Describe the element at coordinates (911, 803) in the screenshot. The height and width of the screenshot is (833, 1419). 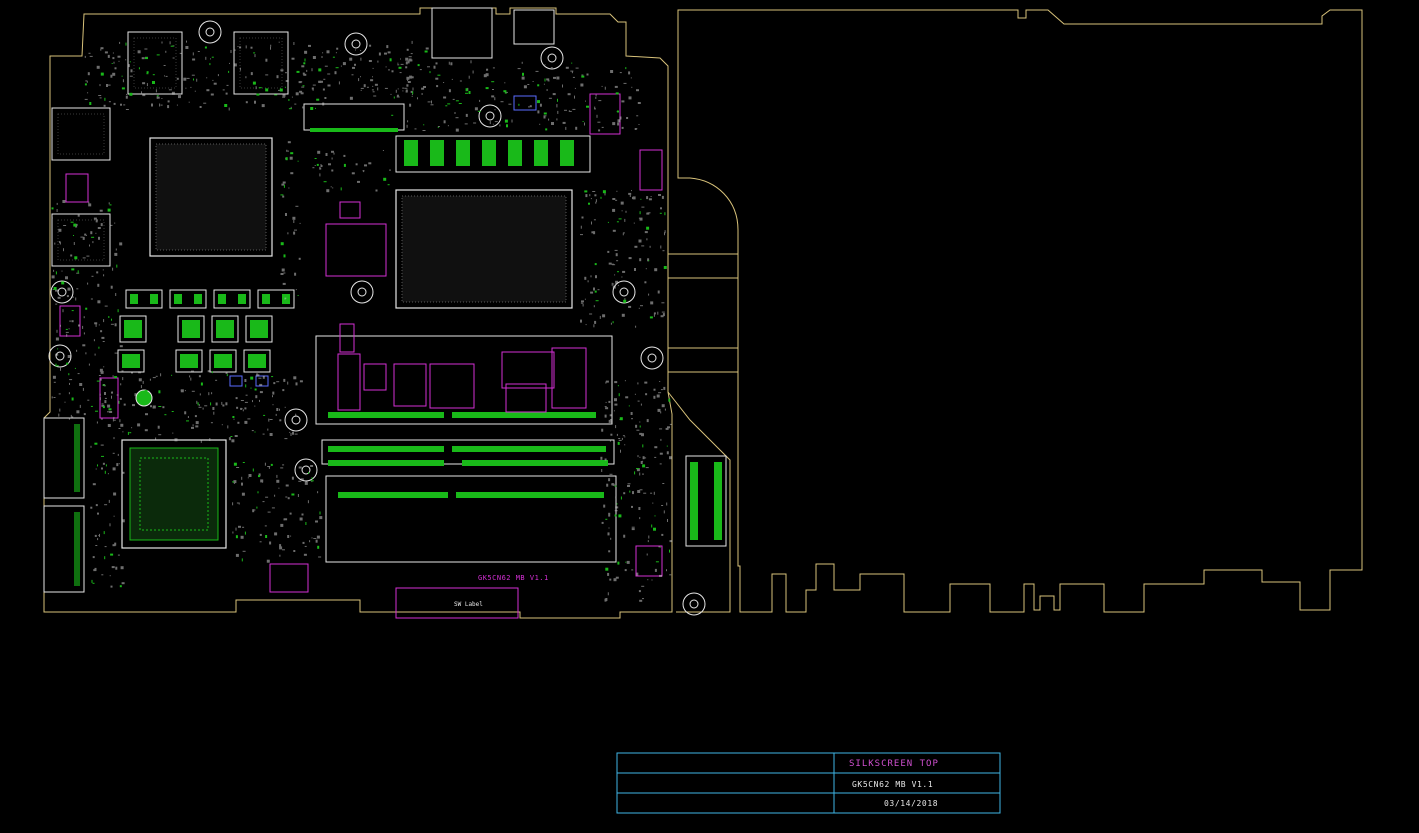
I see `title-block-date: 03/14/2018` at that location.